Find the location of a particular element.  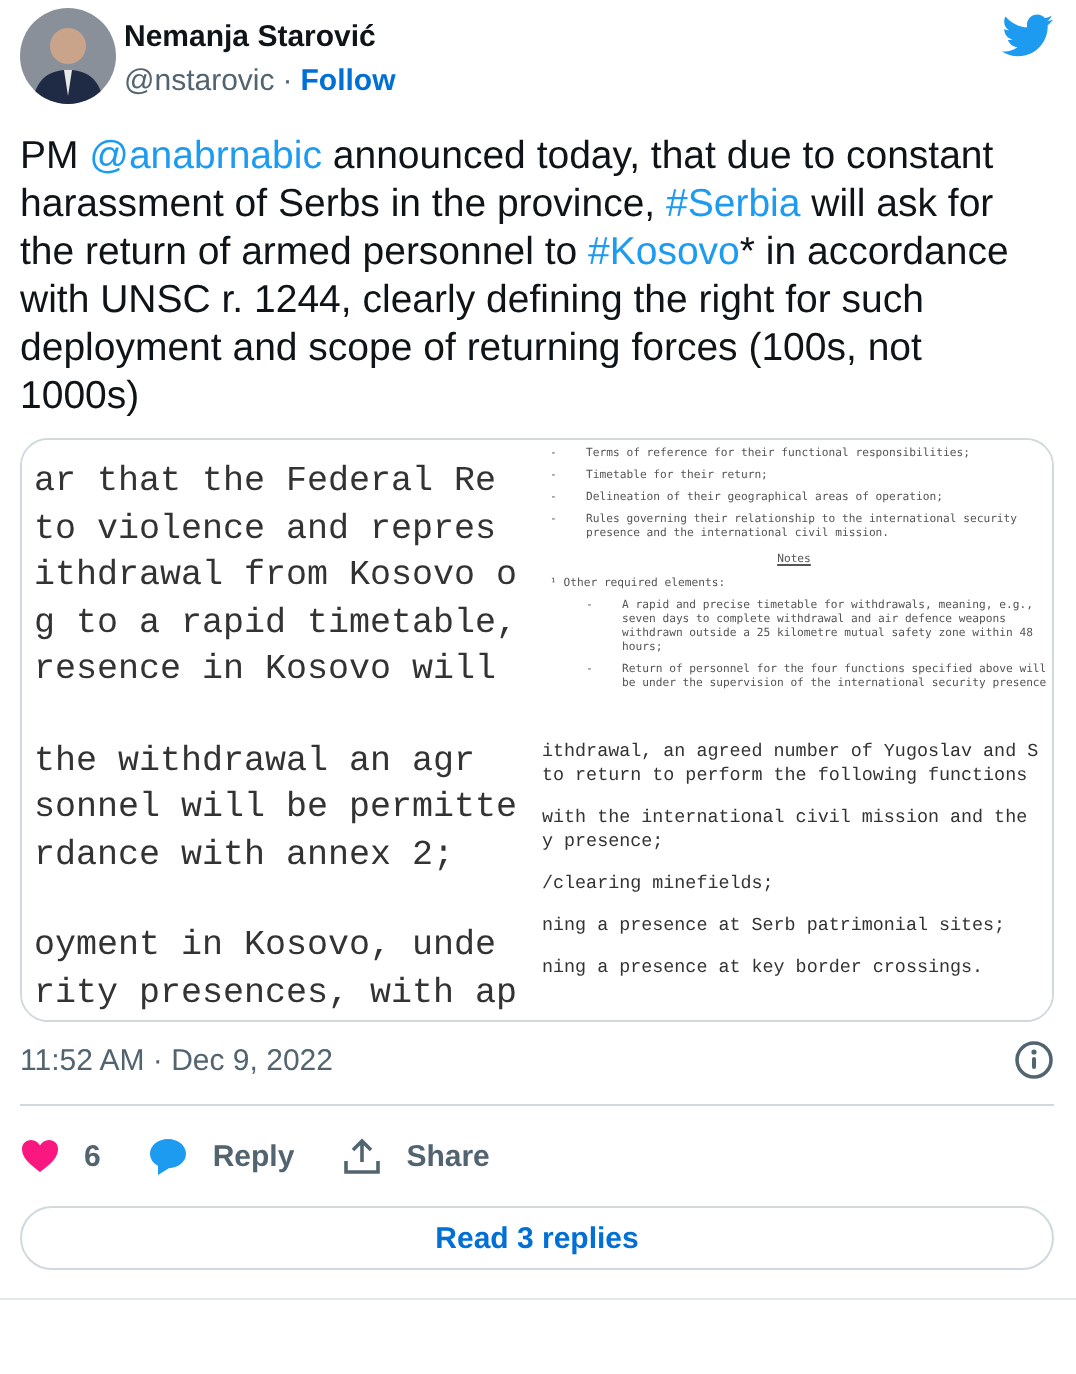

like-button: 6 is located at coordinates (60, 1156).